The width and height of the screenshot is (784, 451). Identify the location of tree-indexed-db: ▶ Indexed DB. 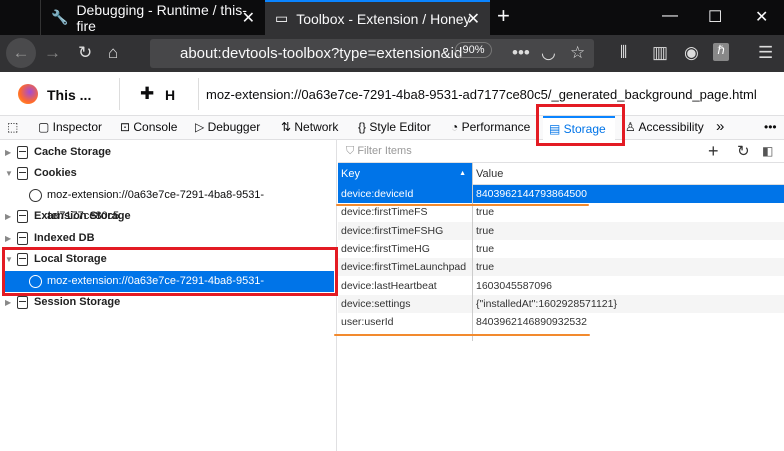
(168, 238).